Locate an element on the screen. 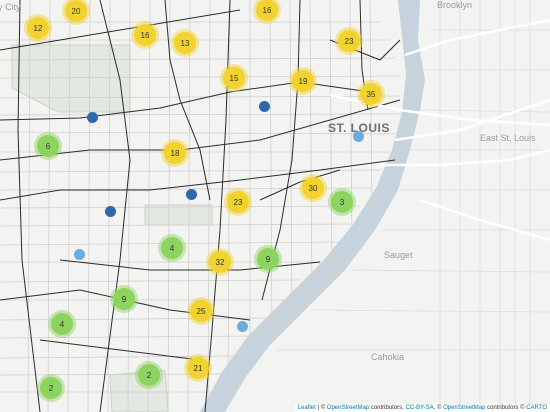 Image resolution: width=550 pixels, height=412 pixels. attribution-text: , © is located at coordinates (438, 408).